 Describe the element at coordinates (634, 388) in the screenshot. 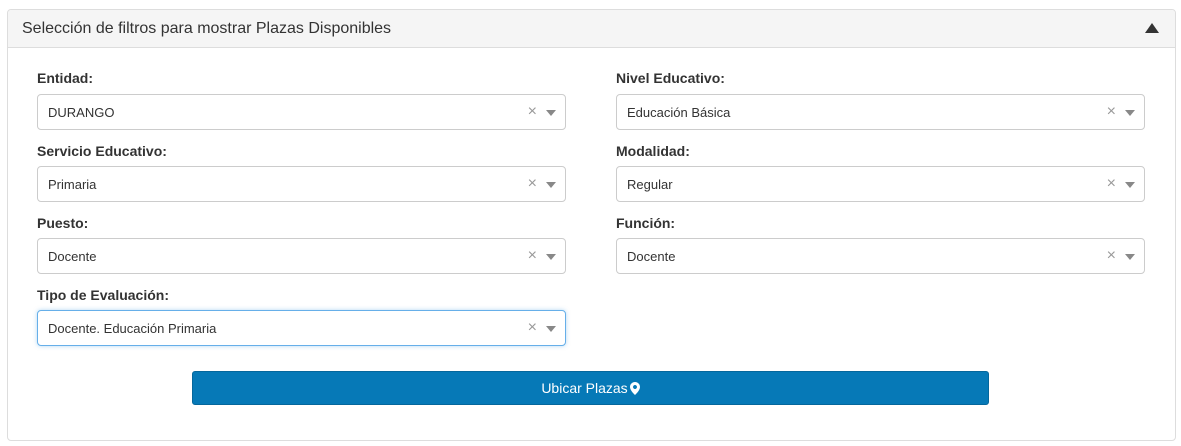

I see `map-marker-icon` at that location.